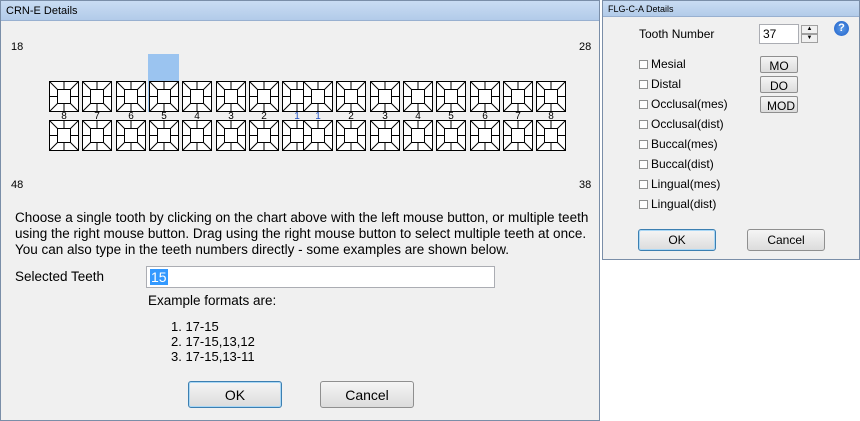  What do you see at coordinates (643, 124) in the screenshot?
I see `occlusal-dist-checkbox` at bounding box center [643, 124].